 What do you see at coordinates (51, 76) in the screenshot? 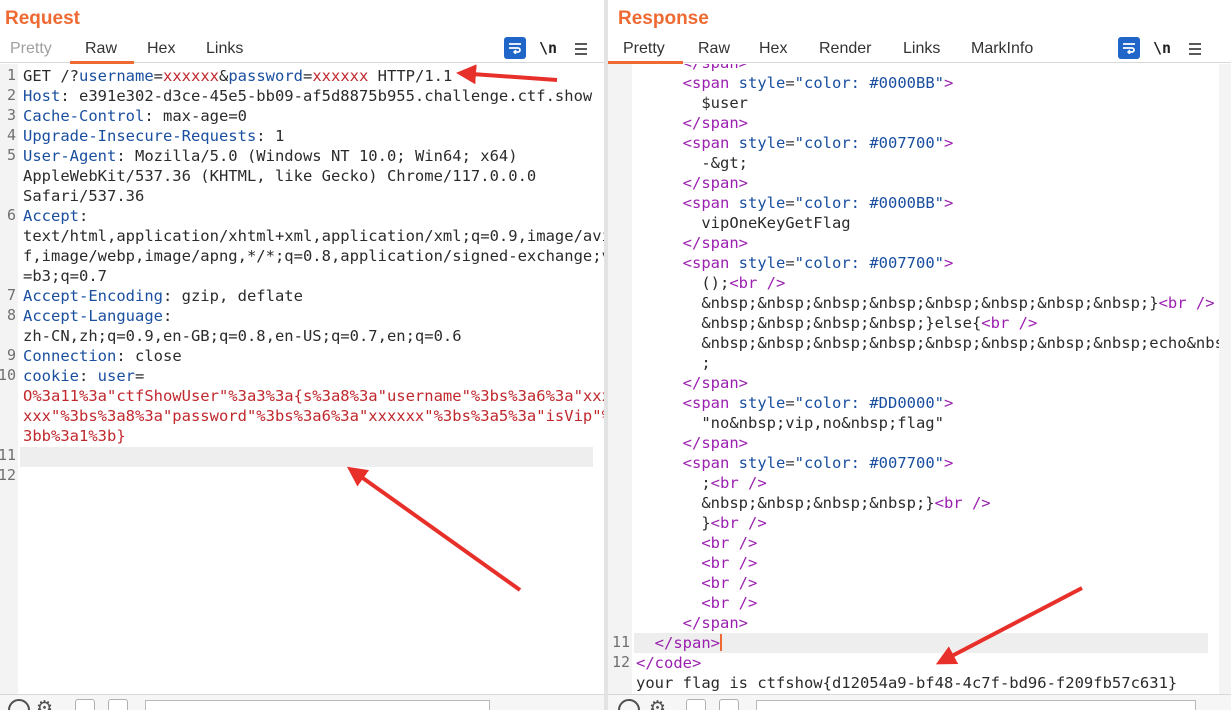
I see `code-token: GET /?` at bounding box center [51, 76].